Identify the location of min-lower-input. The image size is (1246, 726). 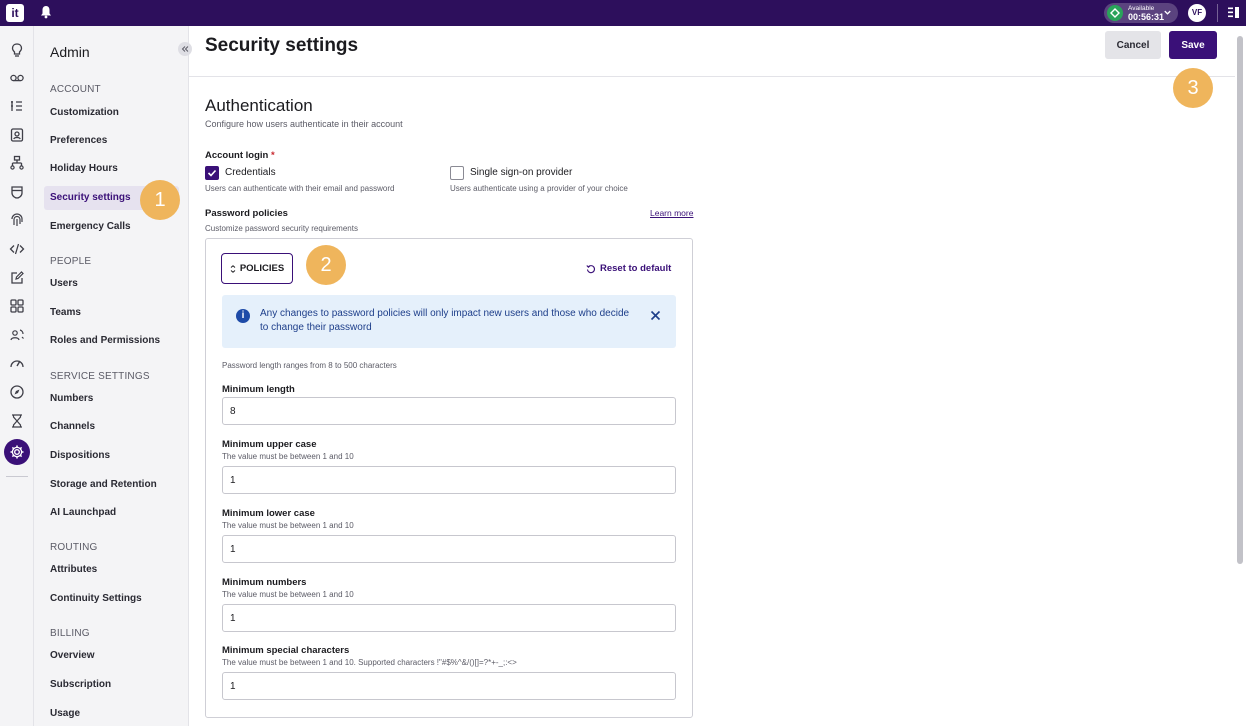
(449, 549).